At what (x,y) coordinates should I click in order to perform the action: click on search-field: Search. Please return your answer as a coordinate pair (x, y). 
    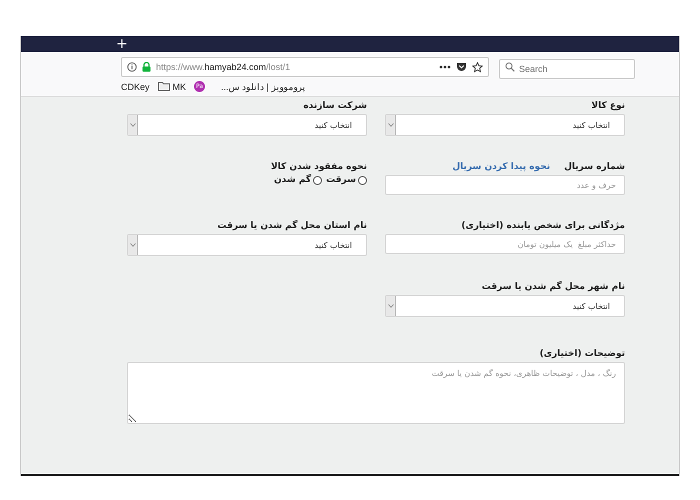
    Looking at the image, I should click on (567, 69).